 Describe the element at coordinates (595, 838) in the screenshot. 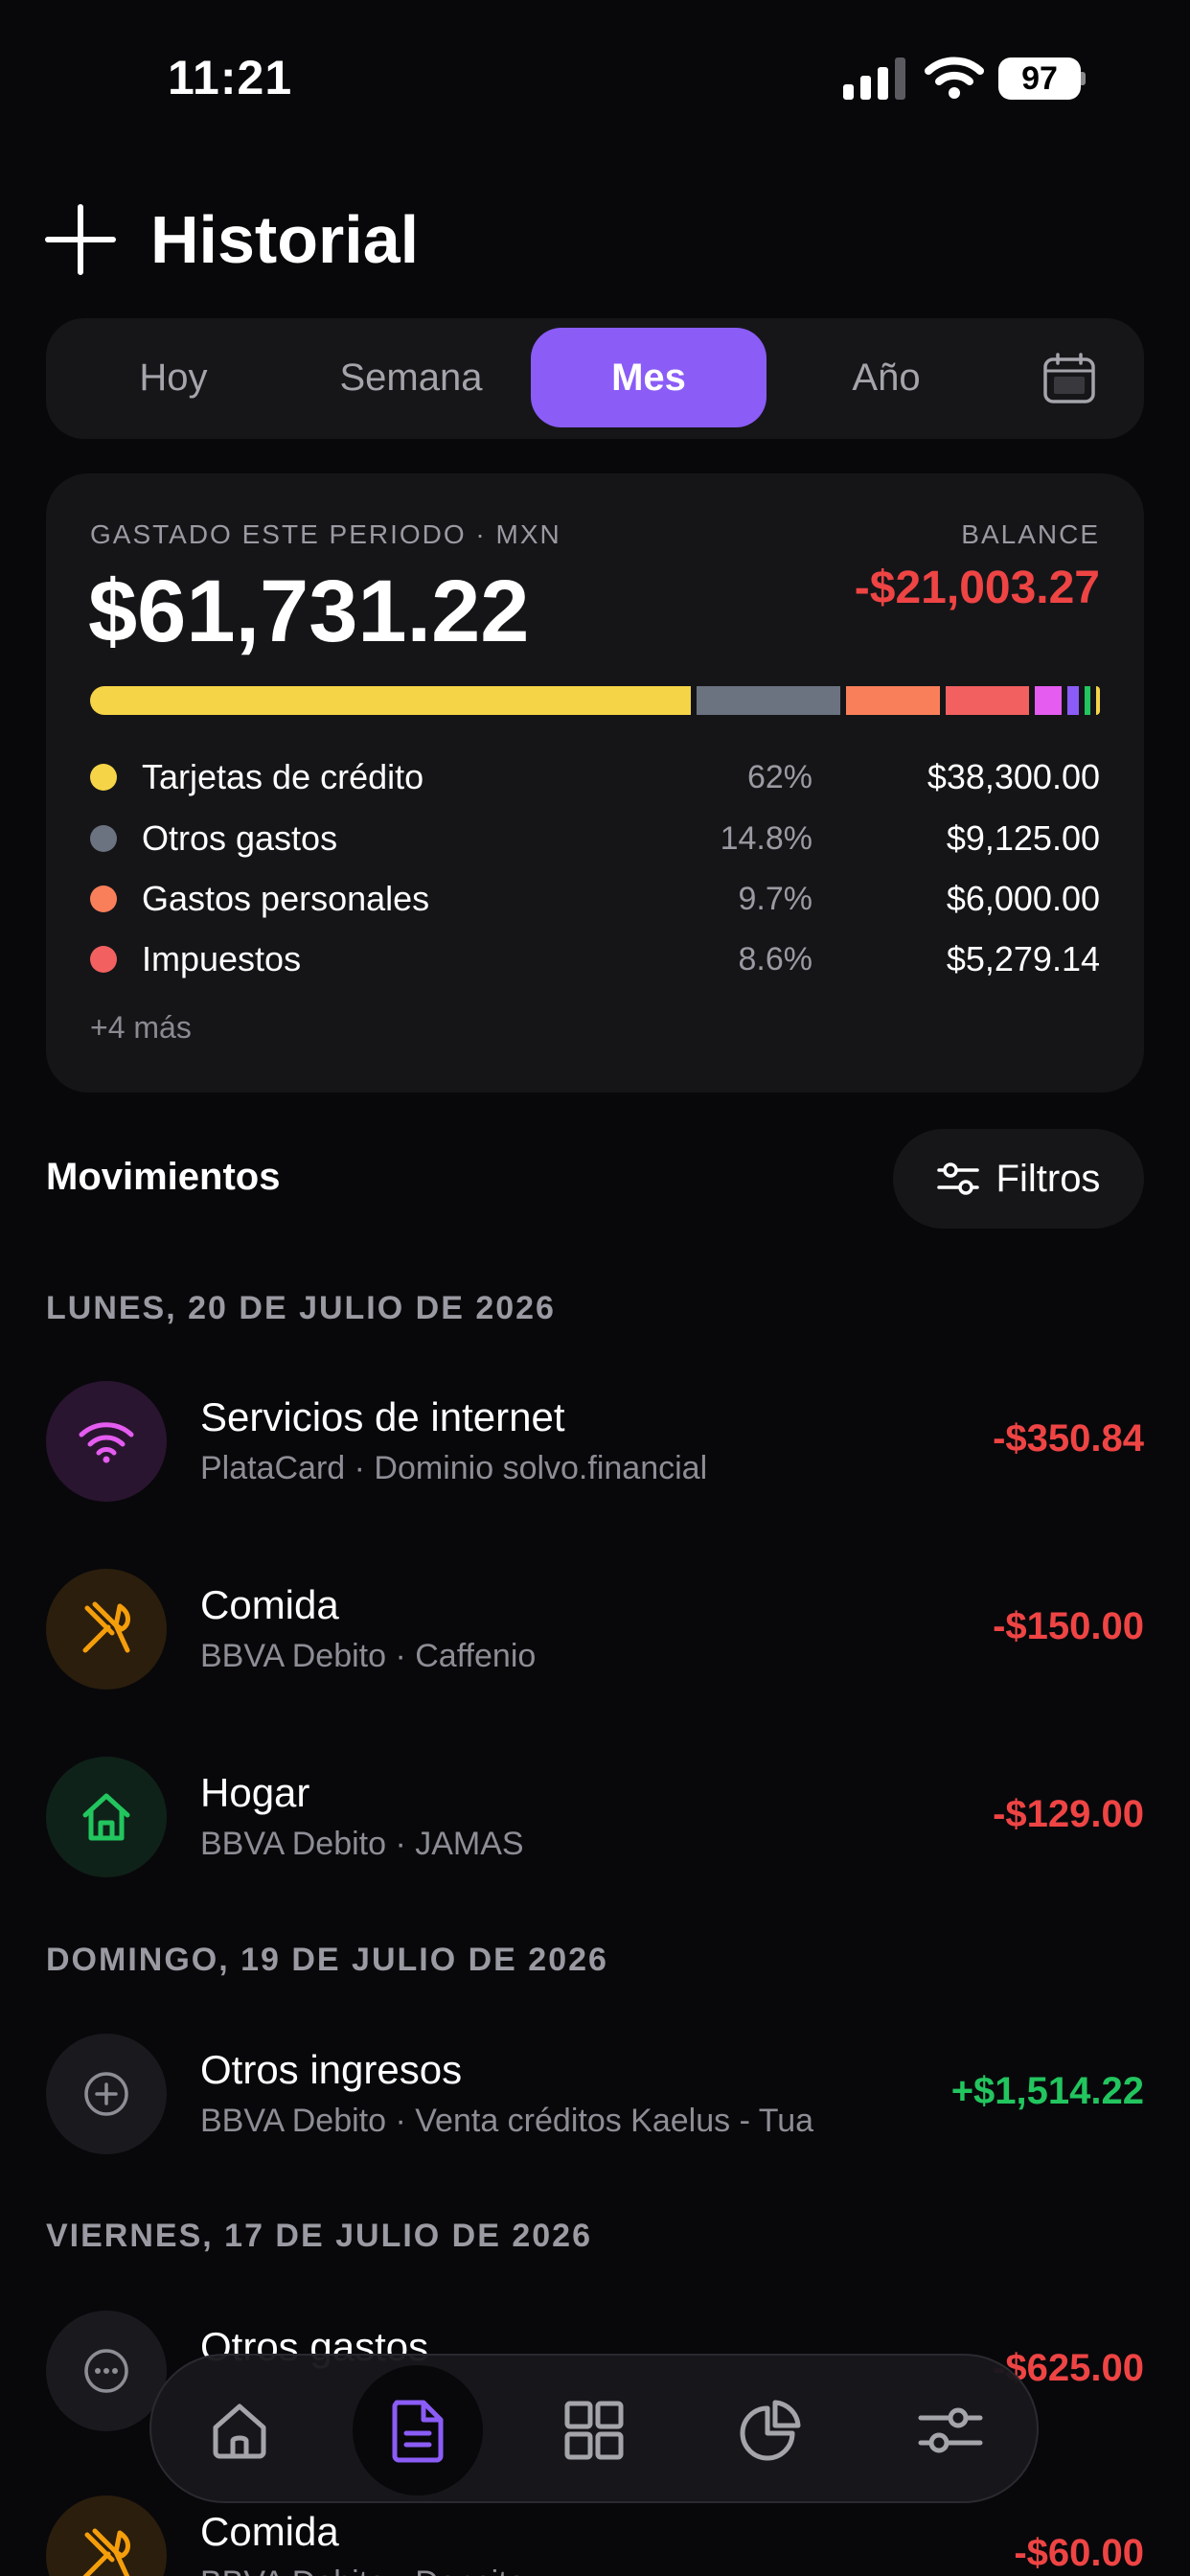

I see `category-row: Otros gastos 14.8% $9,125.00` at that location.